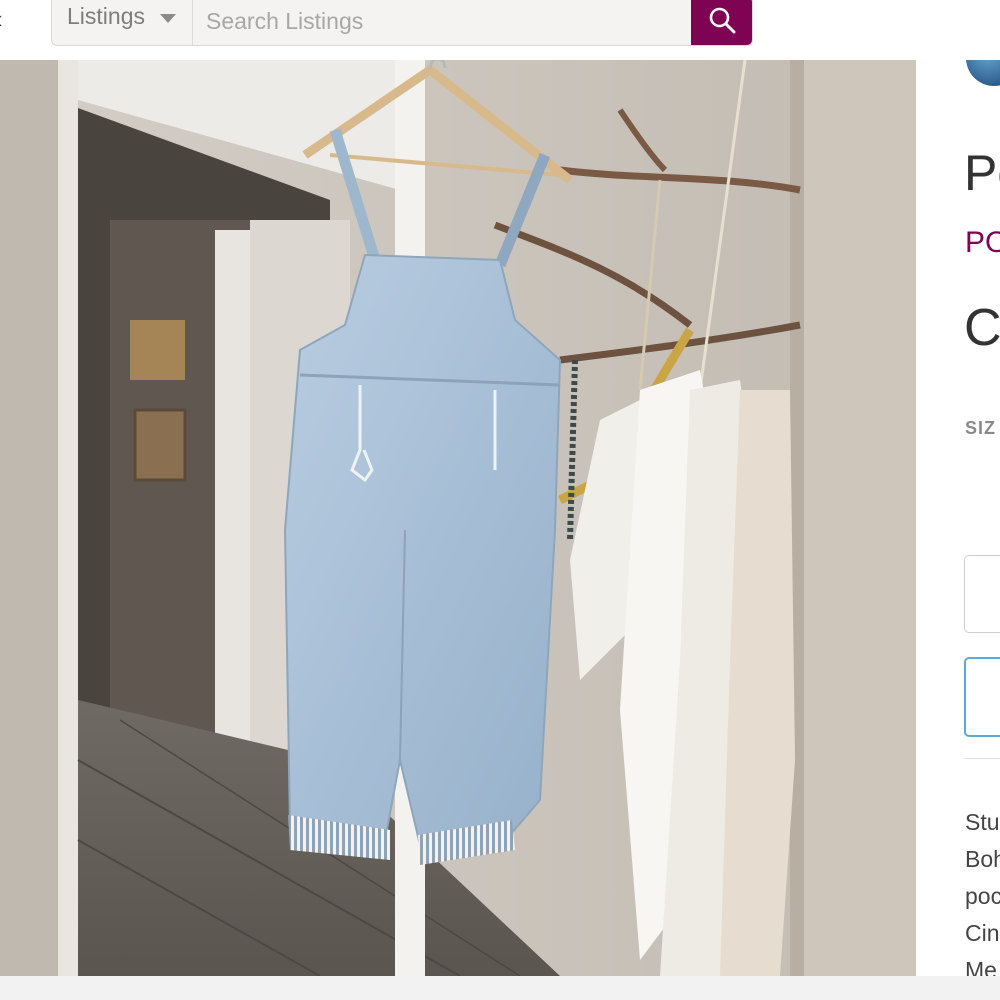 This screenshot has height=1000, width=1000. I want to click on search-scope-dropdown: Listings, so click(122, 22).